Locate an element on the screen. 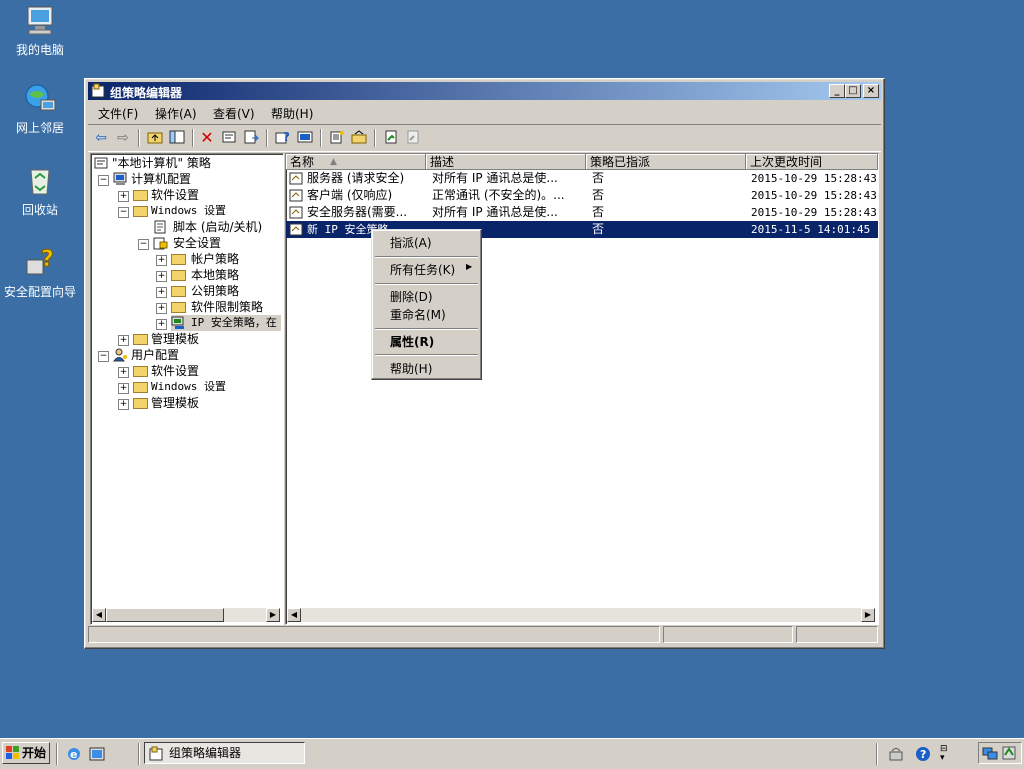  submenu-arrow-icon: ▶ is located at coordinates (469, 266).